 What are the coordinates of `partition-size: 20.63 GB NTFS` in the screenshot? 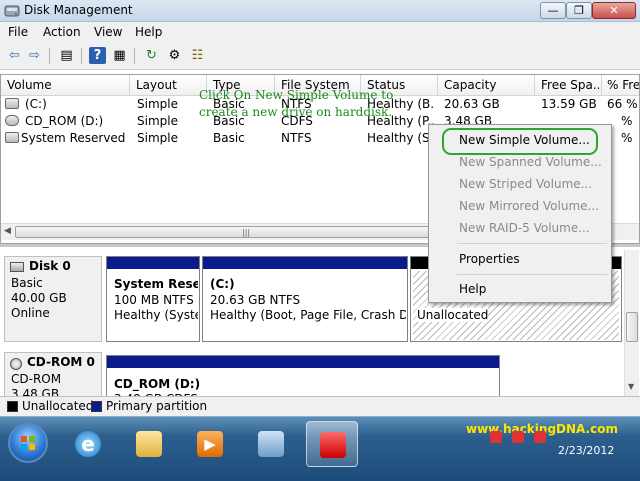 It's located at (255, 300).